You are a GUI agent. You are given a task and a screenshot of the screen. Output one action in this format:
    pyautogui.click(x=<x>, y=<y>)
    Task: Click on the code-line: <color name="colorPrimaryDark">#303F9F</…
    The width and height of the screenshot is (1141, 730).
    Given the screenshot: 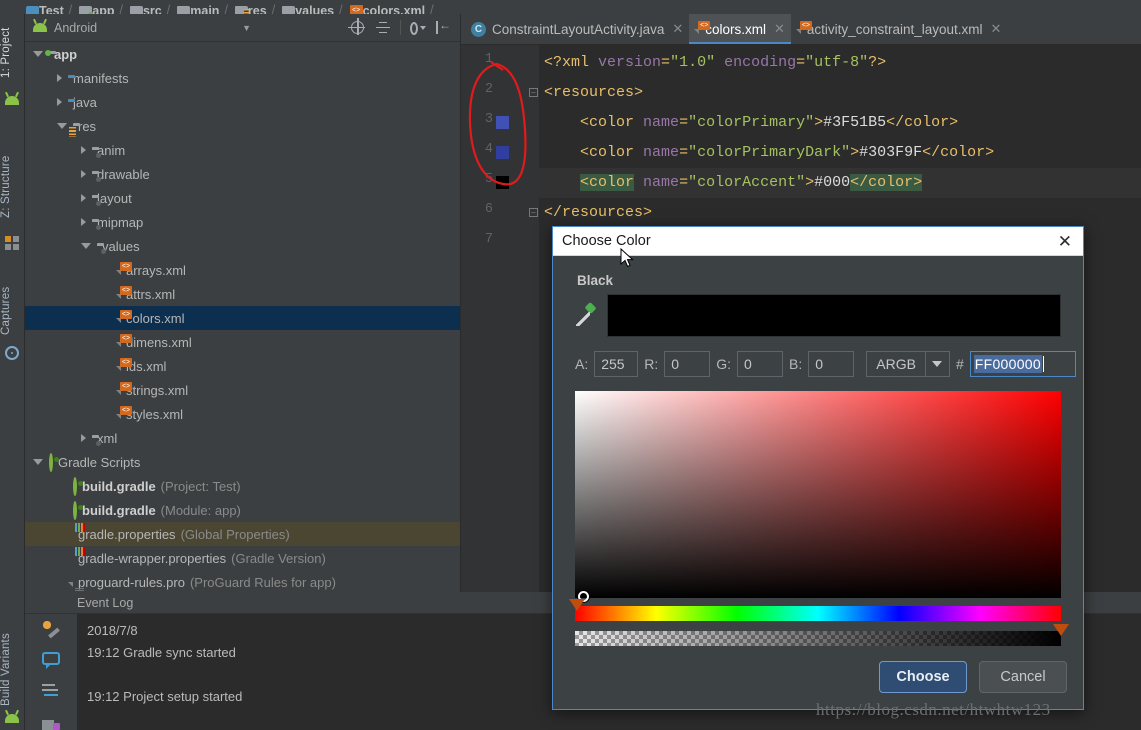 What is the action you would take?
    pyautogui.click(x=840, y=153)
    